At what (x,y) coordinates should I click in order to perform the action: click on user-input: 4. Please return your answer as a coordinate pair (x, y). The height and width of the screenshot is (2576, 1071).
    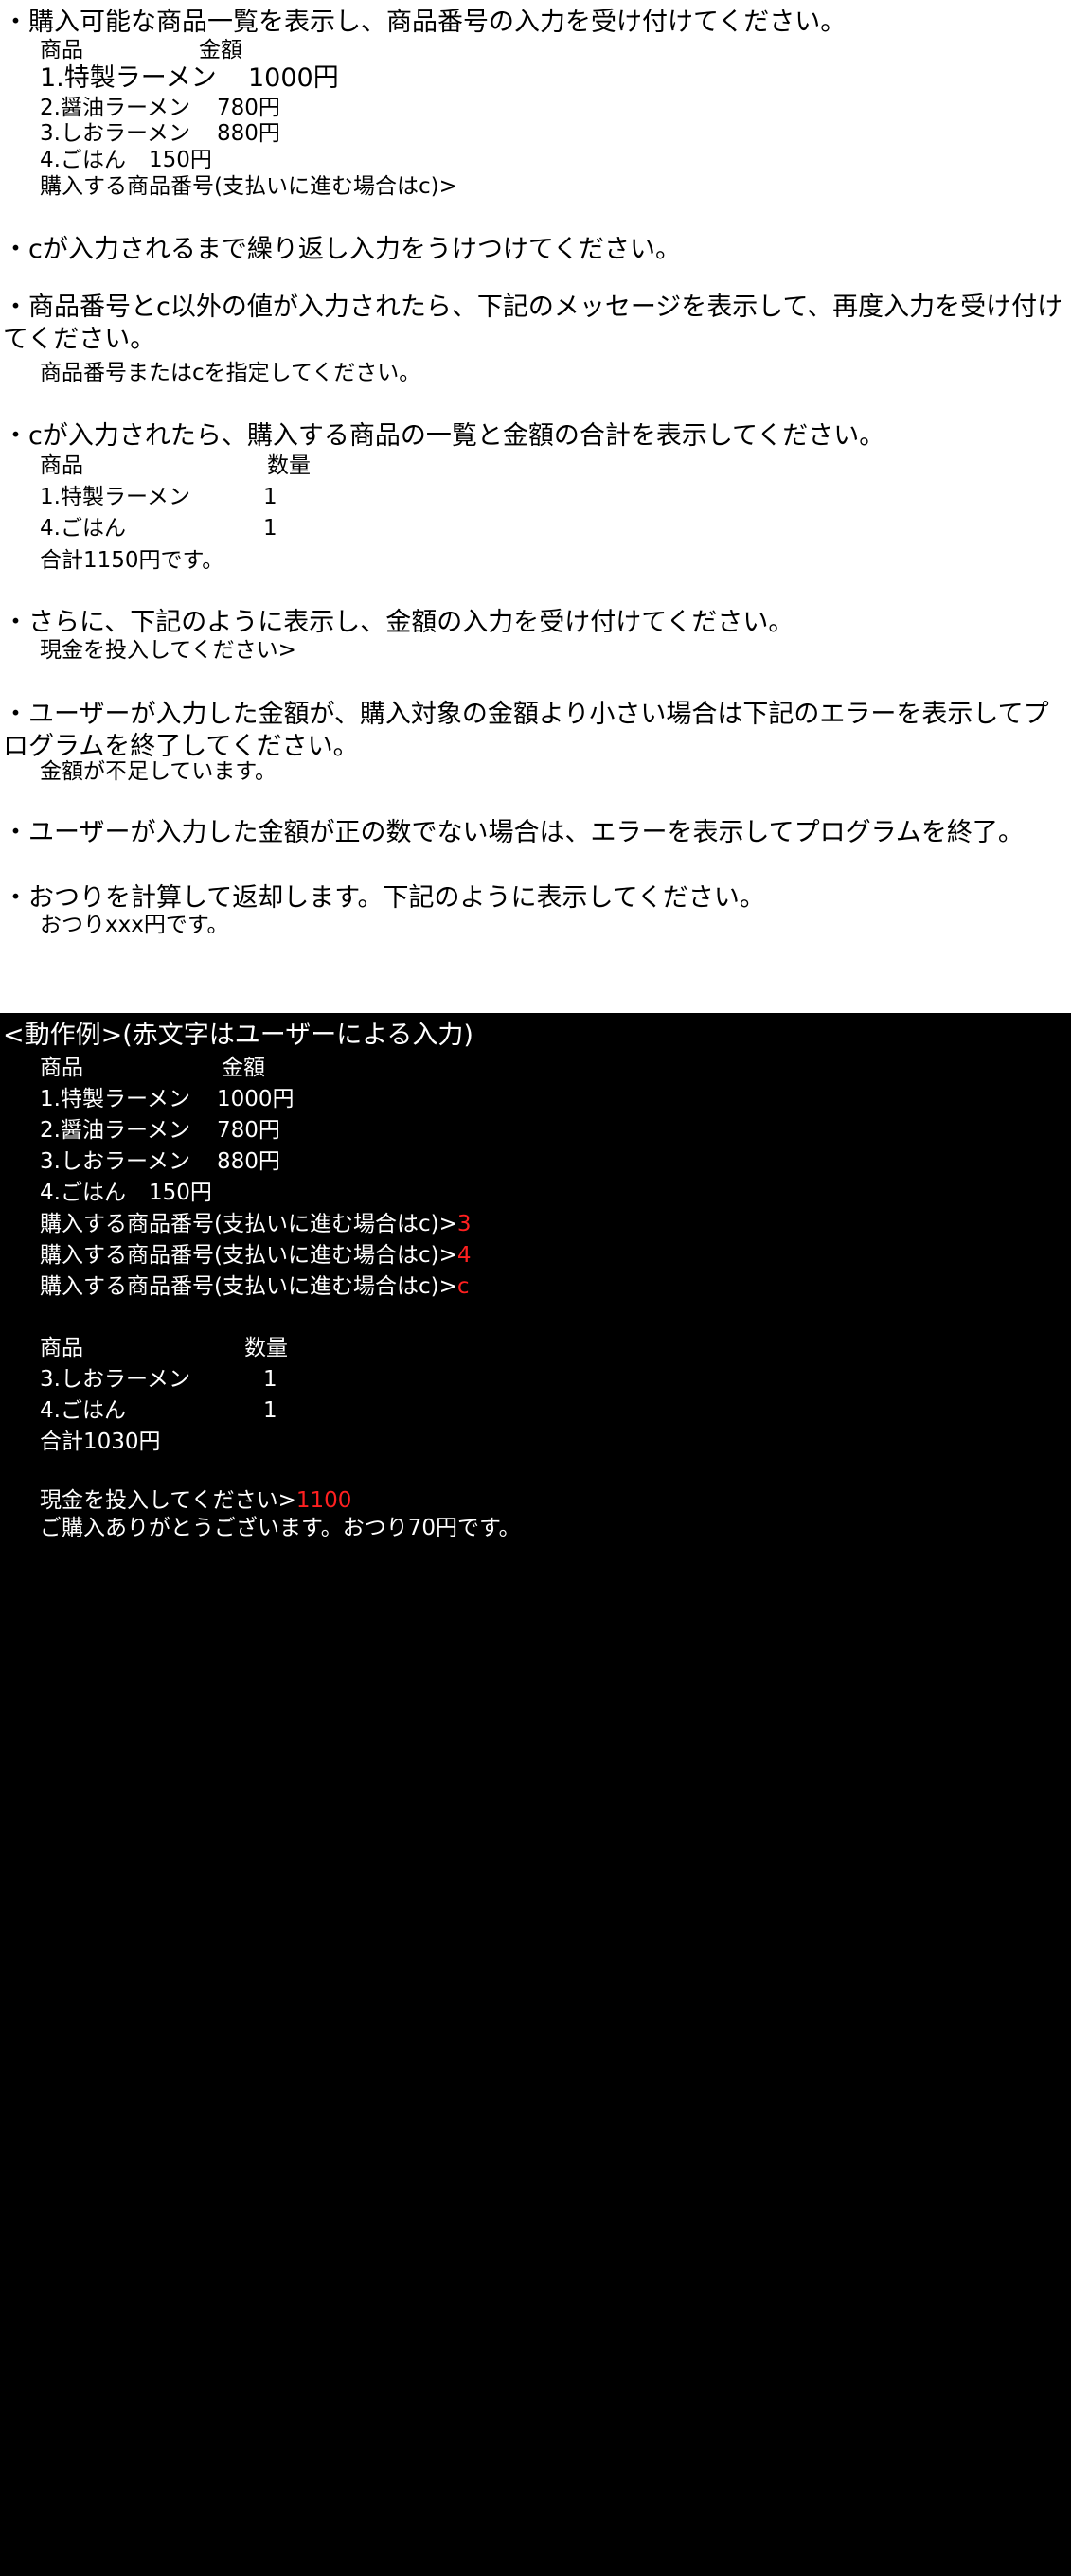
    Looking at the image, I should click on (464, 1256).